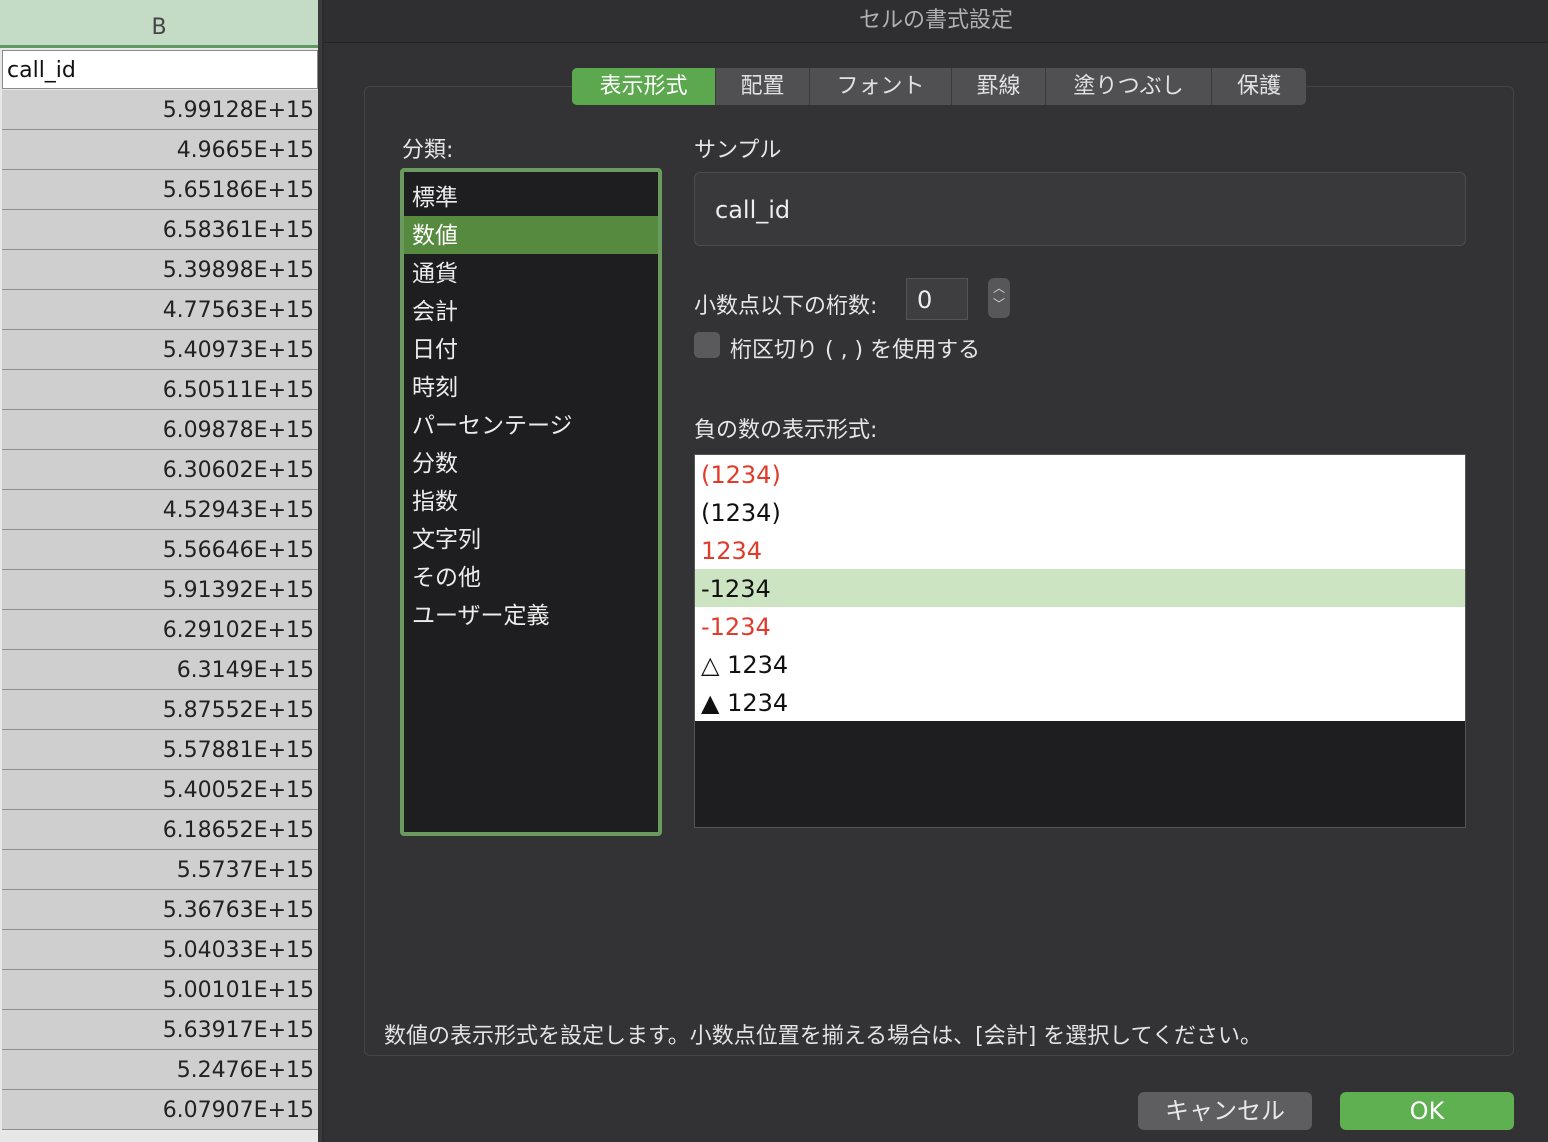 The image size is (1548, 1142). What do you see at coordinates (738, 150) in the screenshot?
I see `sample-label: サンプル` at bounding box center [738, 150].